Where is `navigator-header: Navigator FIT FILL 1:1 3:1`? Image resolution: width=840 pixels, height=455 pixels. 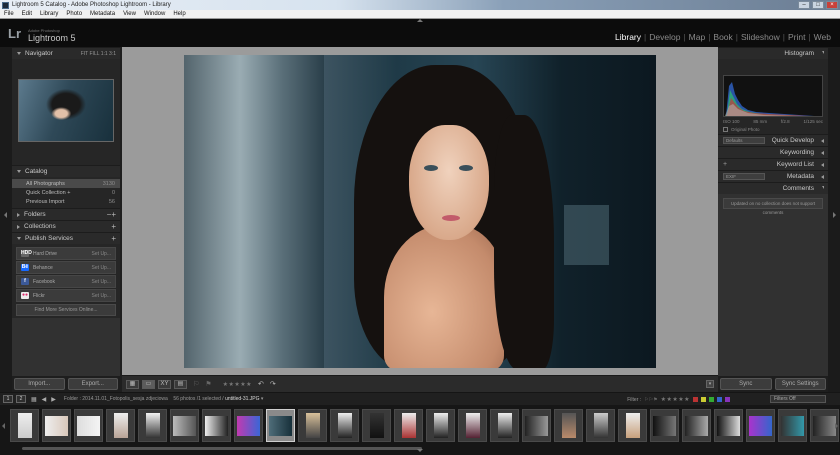
navigator-header: Navigator FIT FILL 1:1 3:1 is located at coordinates (66, 53).